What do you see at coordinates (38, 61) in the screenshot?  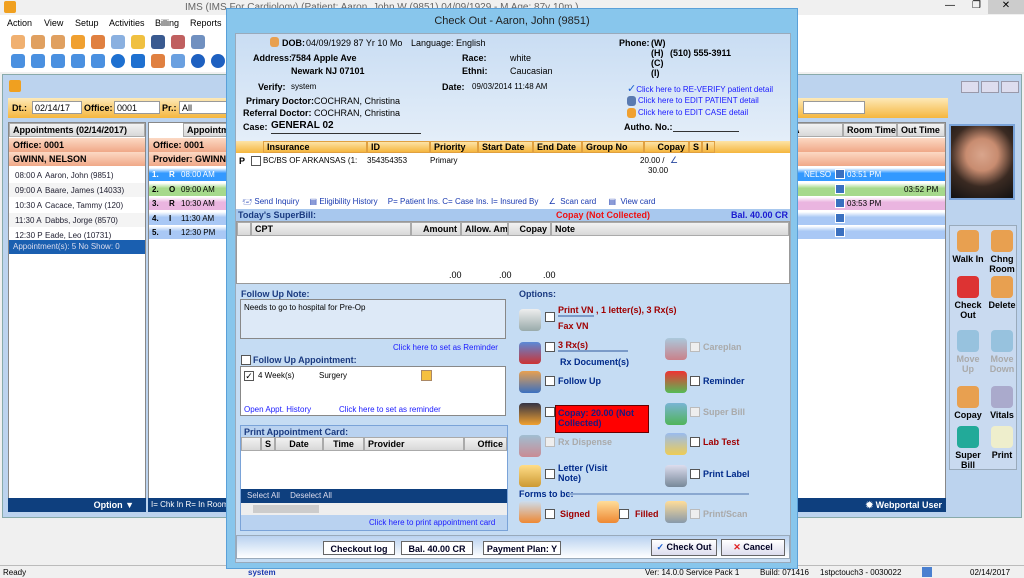 I see `prev-icon` at bounding box center [38, 61].